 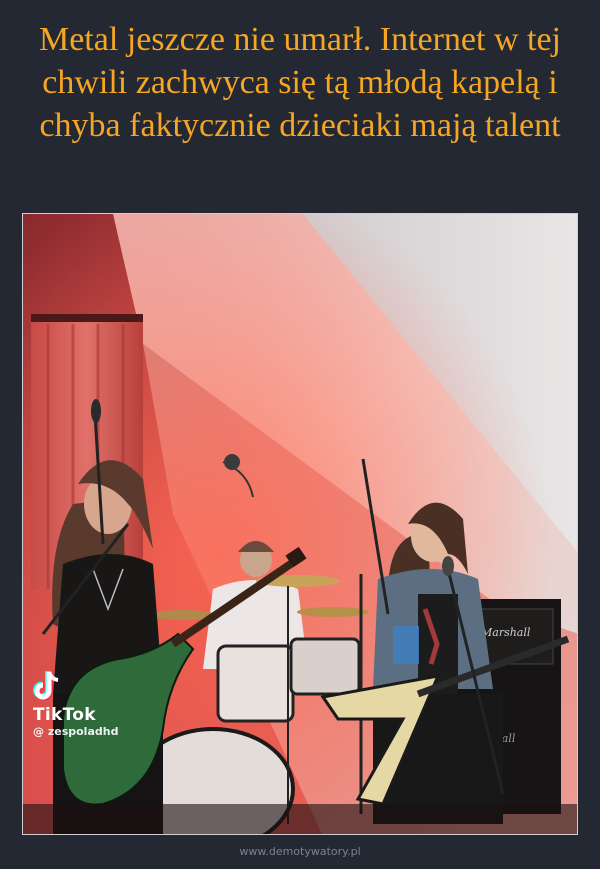 What do you see at coordinates (75, 703) in the screenshot?
I see `tiktok-overlay: TikTok @ zespoladhd` at bounding box center [75, 703].